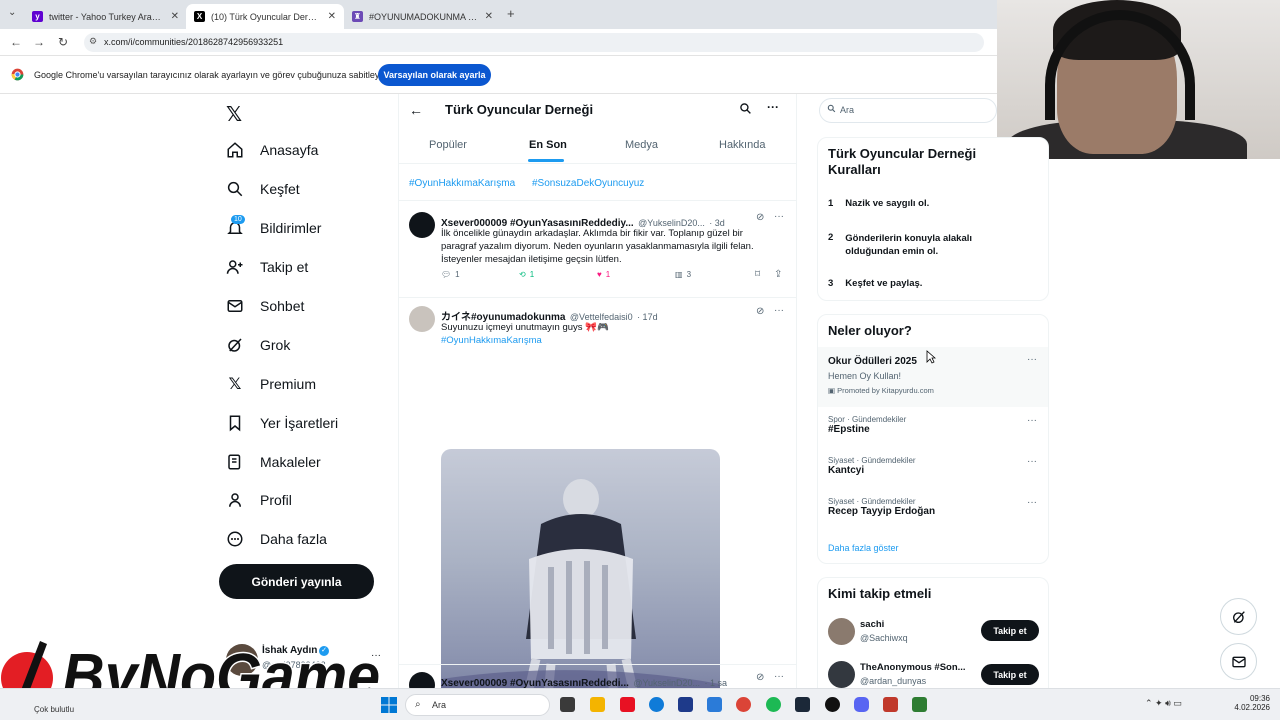  I want to click on rule-item: 3 Keşfet ve paylaş., so click(875, 283).